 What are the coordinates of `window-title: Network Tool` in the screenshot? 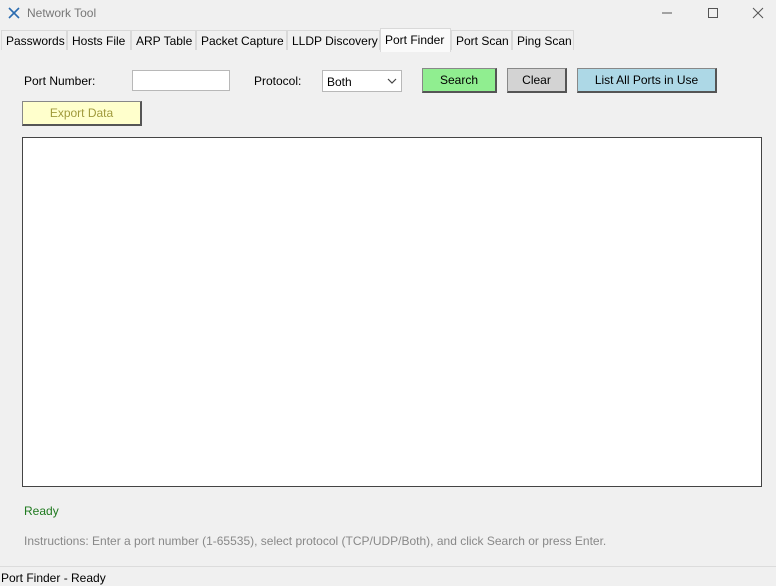 It's located at (62, 13).